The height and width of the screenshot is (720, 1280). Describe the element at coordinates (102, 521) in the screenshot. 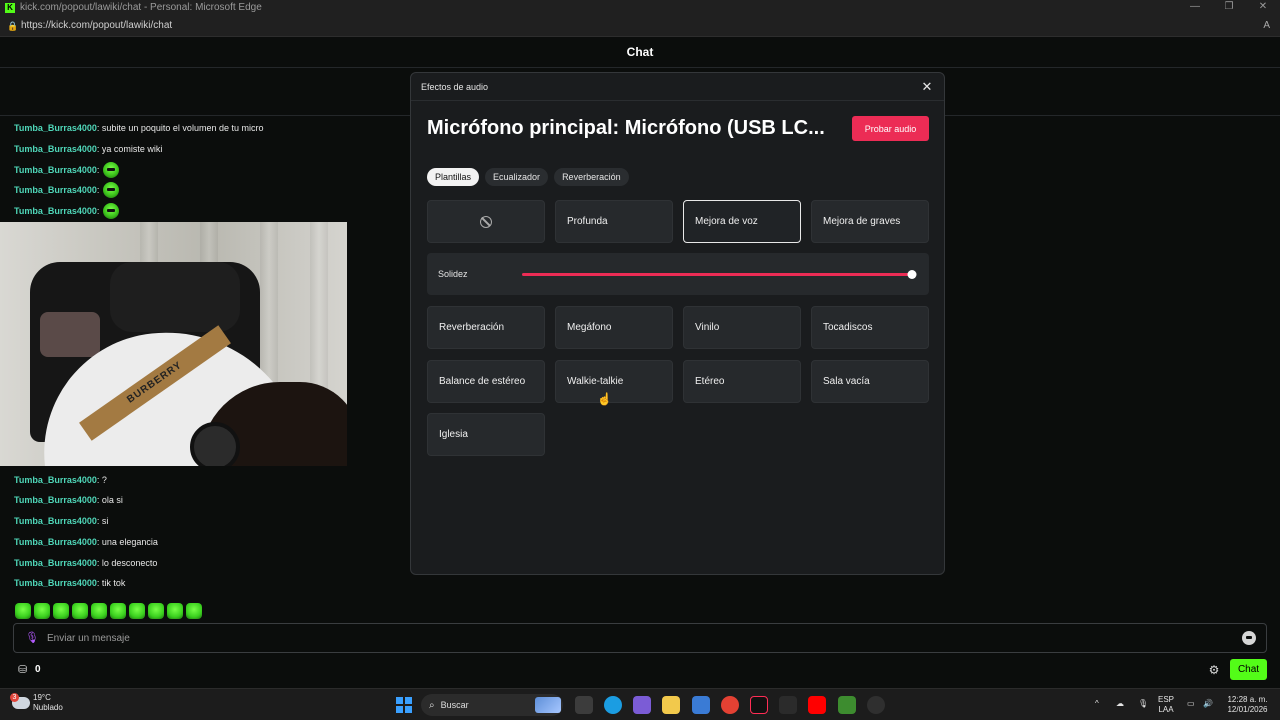

I see `chat-text: : si` at that location.